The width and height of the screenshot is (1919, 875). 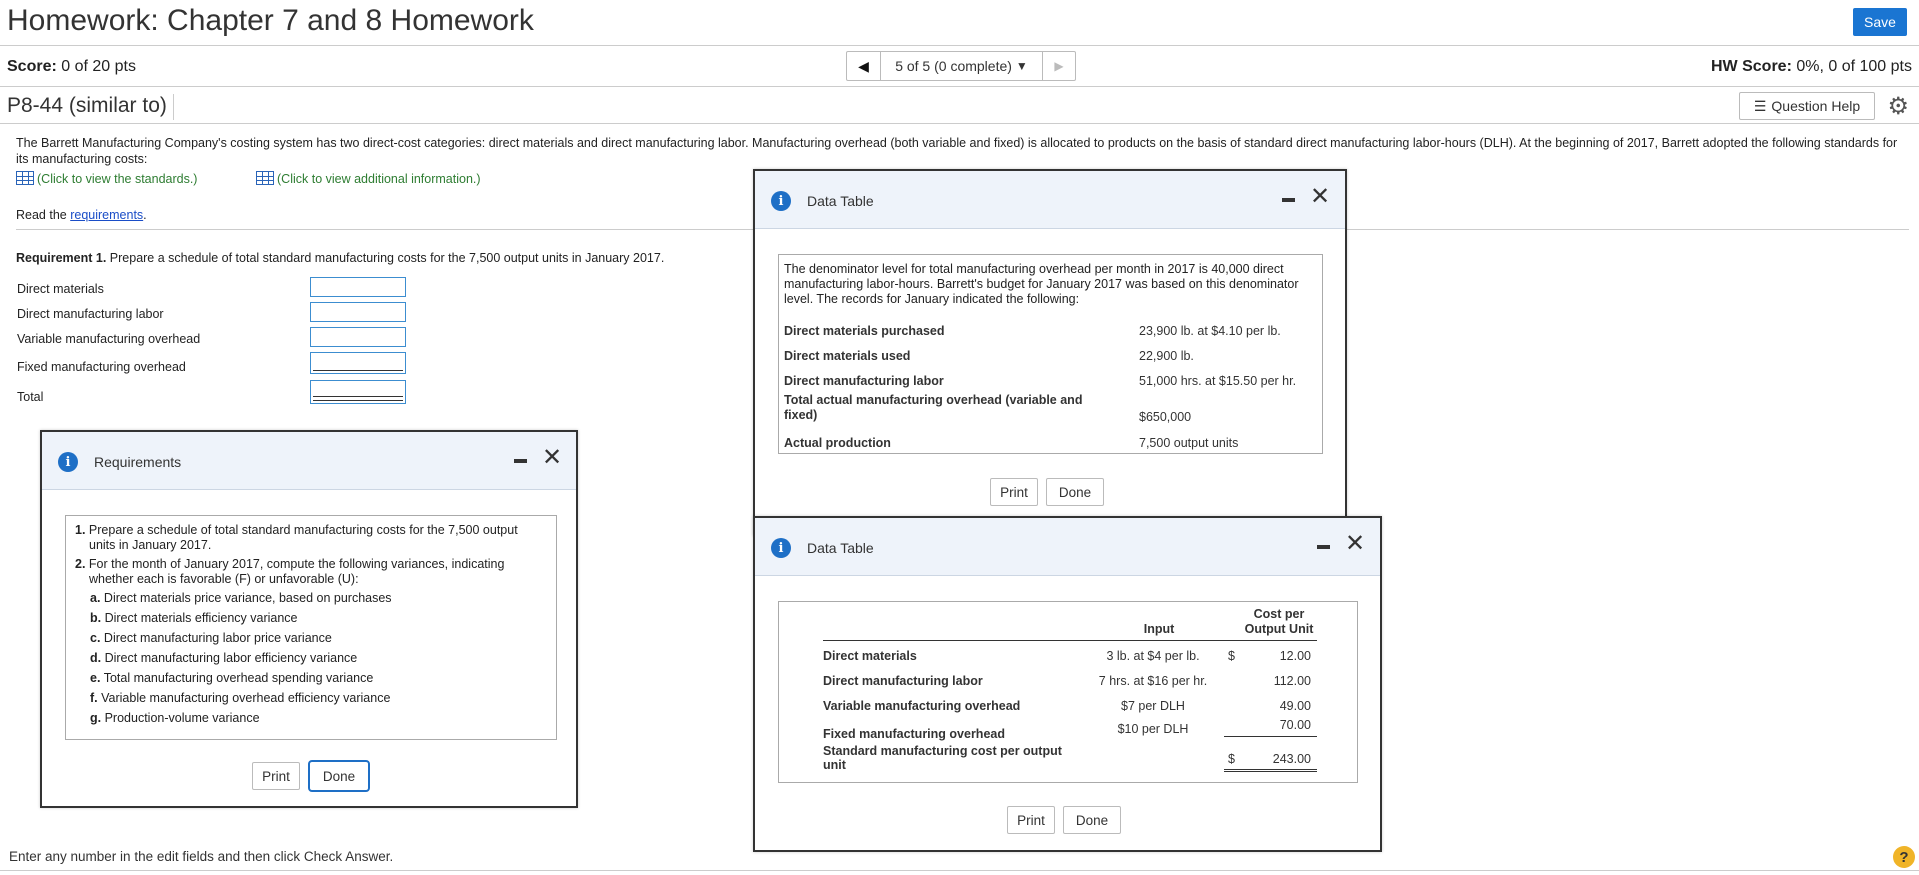 What do you see at coordinates (358, 392) in the screenshot?
I see `total-input` at bounding box center [358, 392].